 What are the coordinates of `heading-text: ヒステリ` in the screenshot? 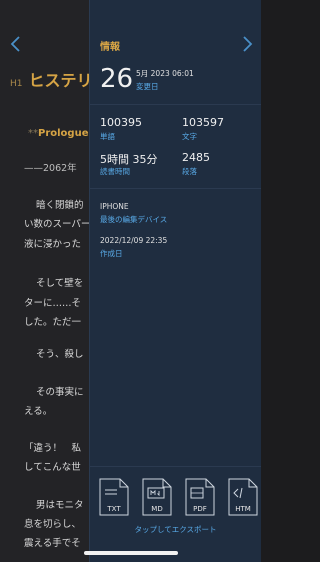 It's located at (61, 79).